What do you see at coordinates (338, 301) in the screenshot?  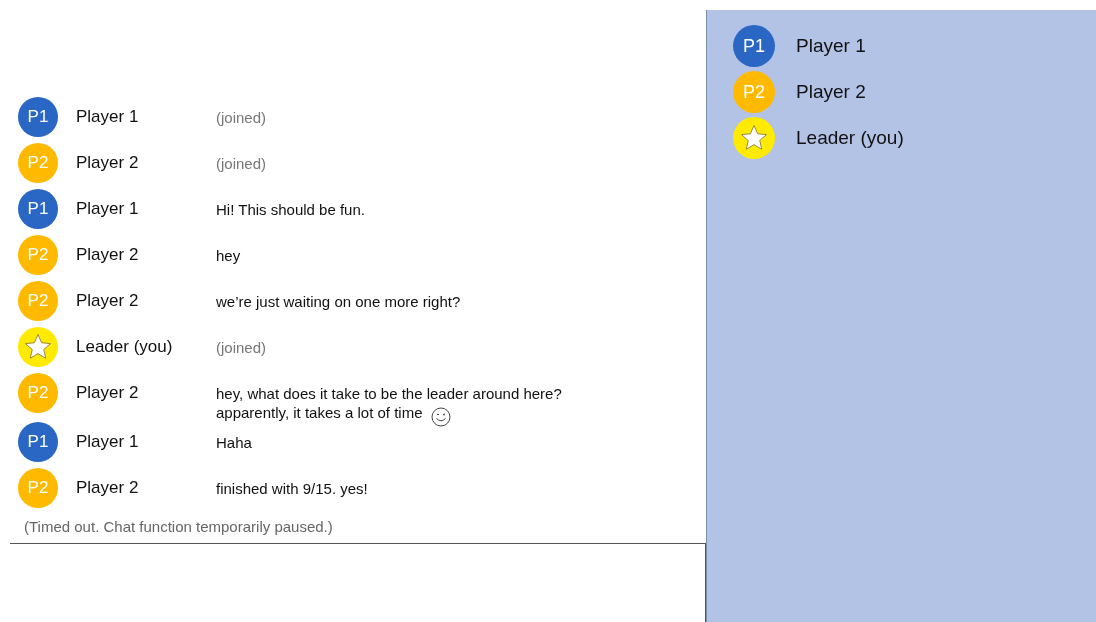 I see `message-text: we’re just waiting on one more right?` at bounding box center [338, 301].